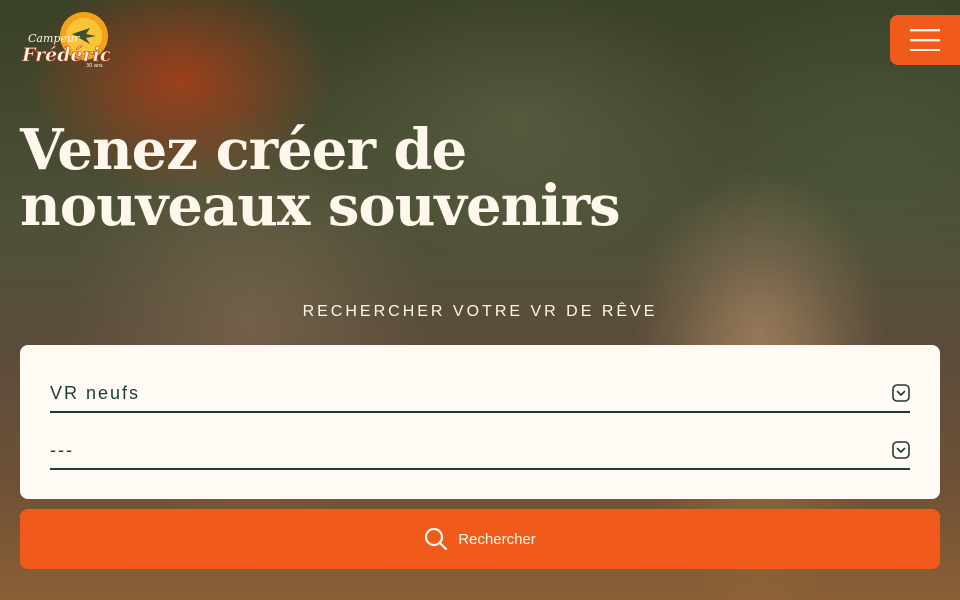  I want to click on search-section-title: Rechercher votre VR de rêve, so click(480, 311).